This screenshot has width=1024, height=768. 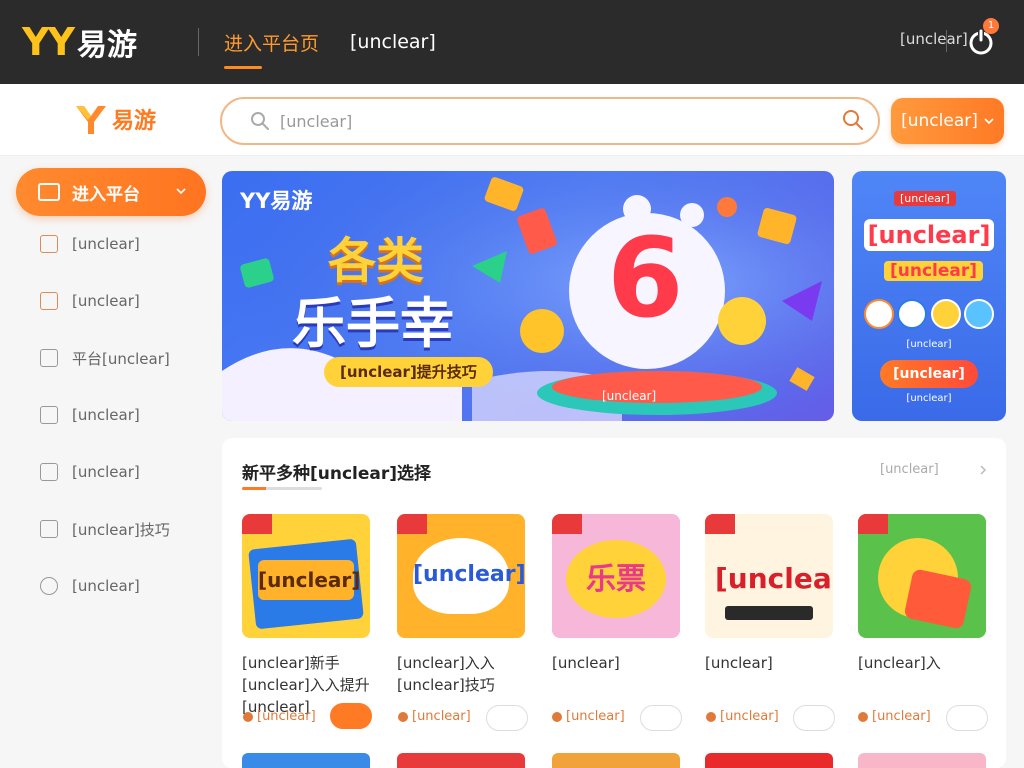 What do you see at coordinates (742, 716) in the screenshot?
I see `card-stat-4: [unclear]` at bounding box center [742, 716].